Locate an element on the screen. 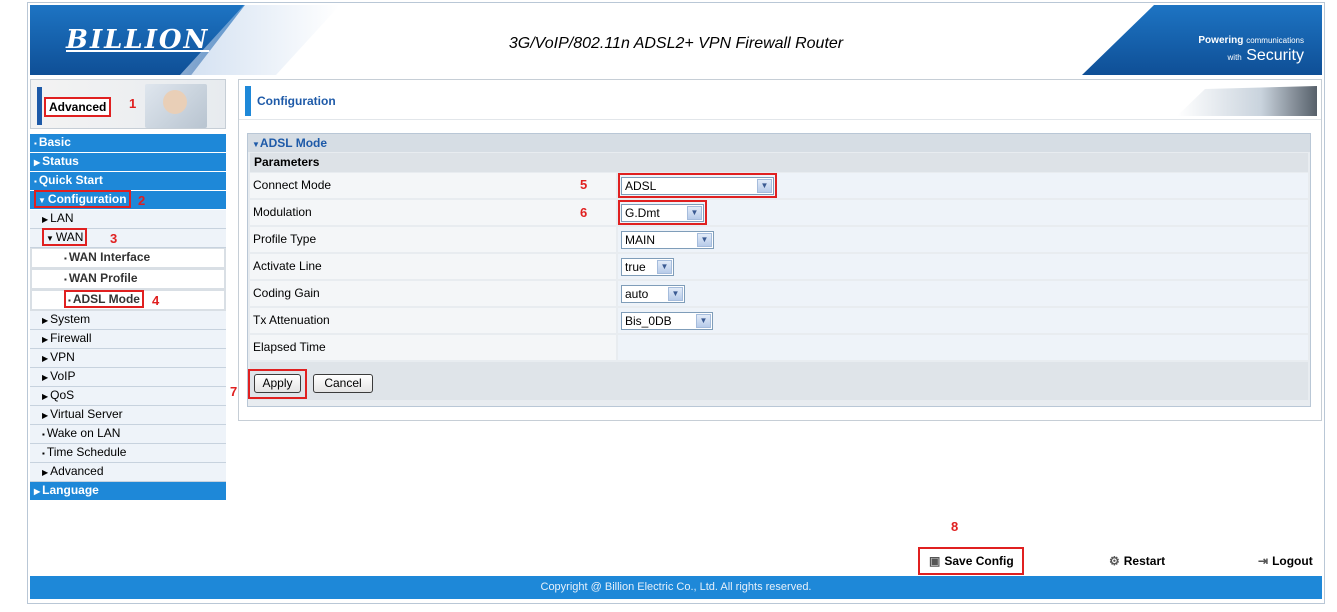  activate-line-select: true ▼ is located at coordinates (647, 267).